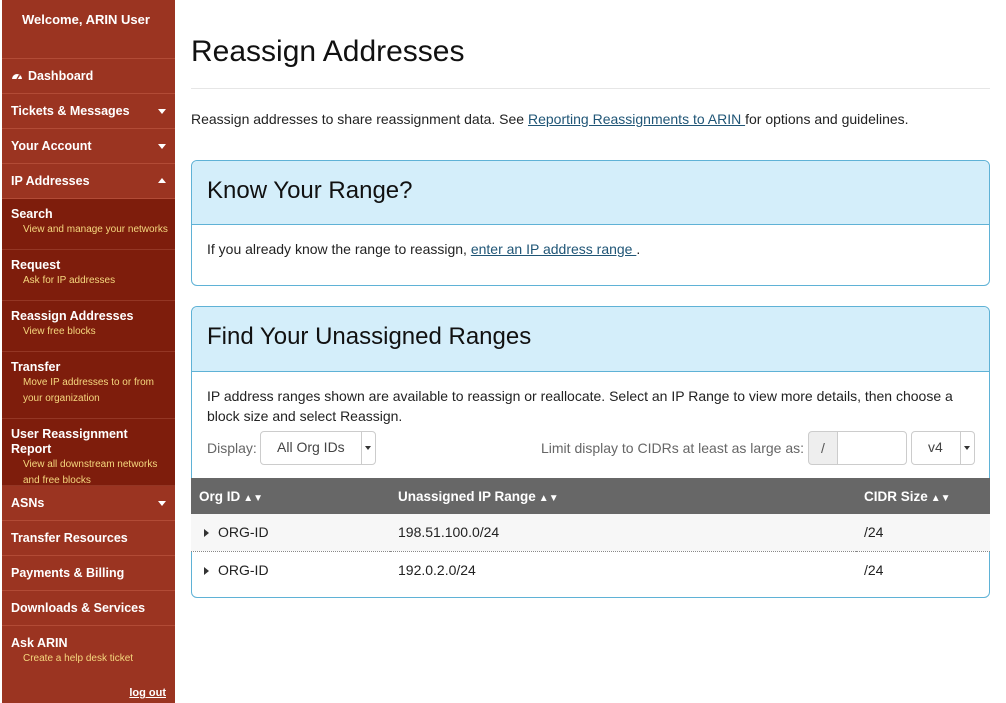 Image resolution: width=1006 pixels, height=703 pixels. What do you see at coordinates (623, 496) in the screenshot?
I see `column-ip-range: Unassigned IP Range ▲▼` at bounding box center [623, 496].